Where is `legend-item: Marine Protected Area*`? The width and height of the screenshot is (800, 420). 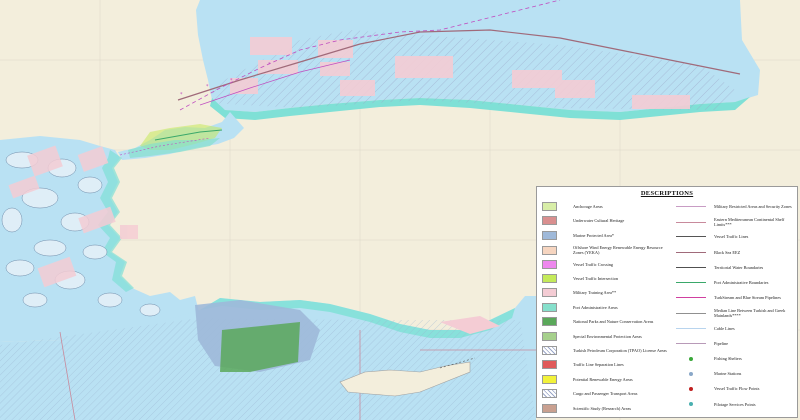
legend-item: Marine Protected Area* is located at coordinates (607, 235).